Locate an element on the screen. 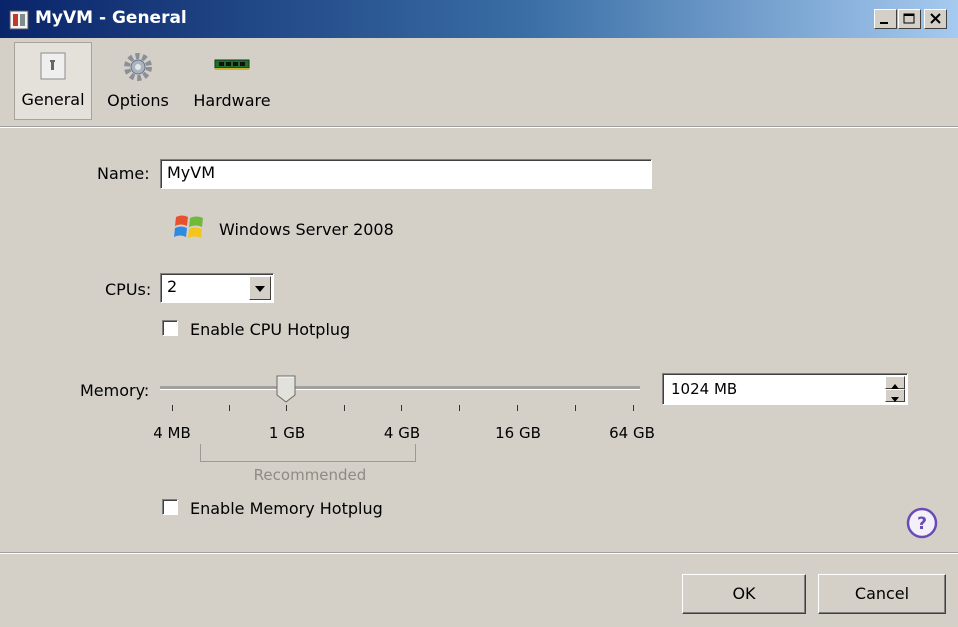  maximize-button is located at coordinates (909, 19).